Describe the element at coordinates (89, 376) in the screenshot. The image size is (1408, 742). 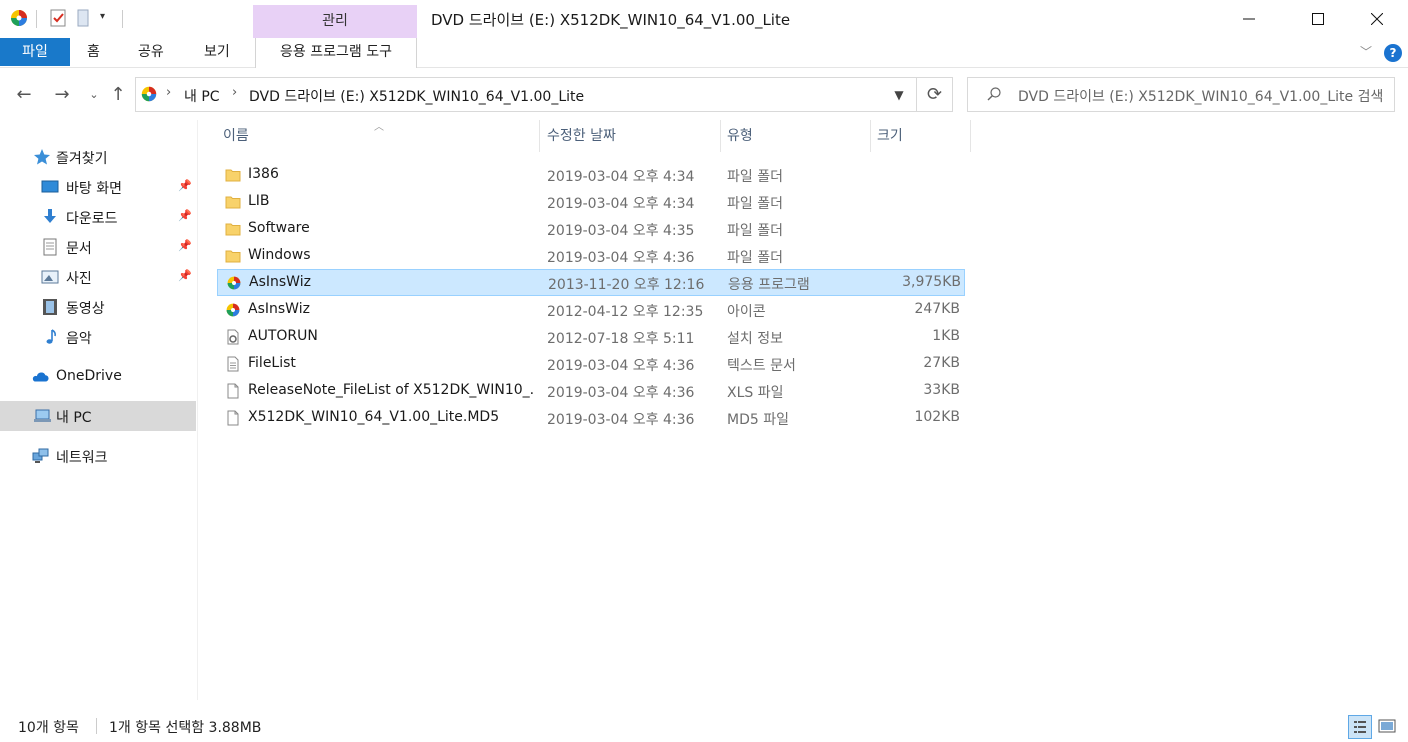
I see `sidebar-item-label: OneDrive` at that location.